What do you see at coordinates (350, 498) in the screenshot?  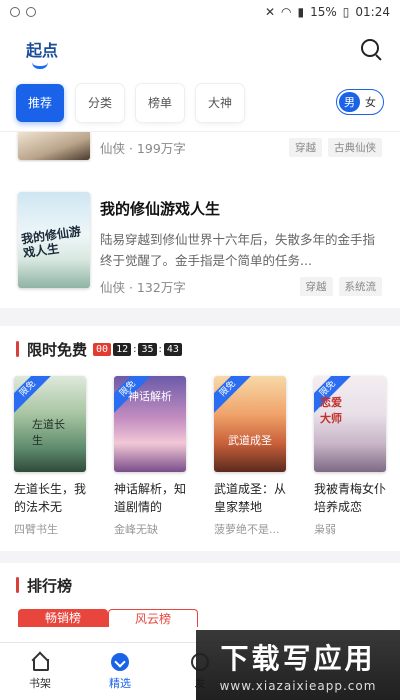 I see `free-book-title: 我被青梅女仆培养成恋` at bounding box center [350, 498].